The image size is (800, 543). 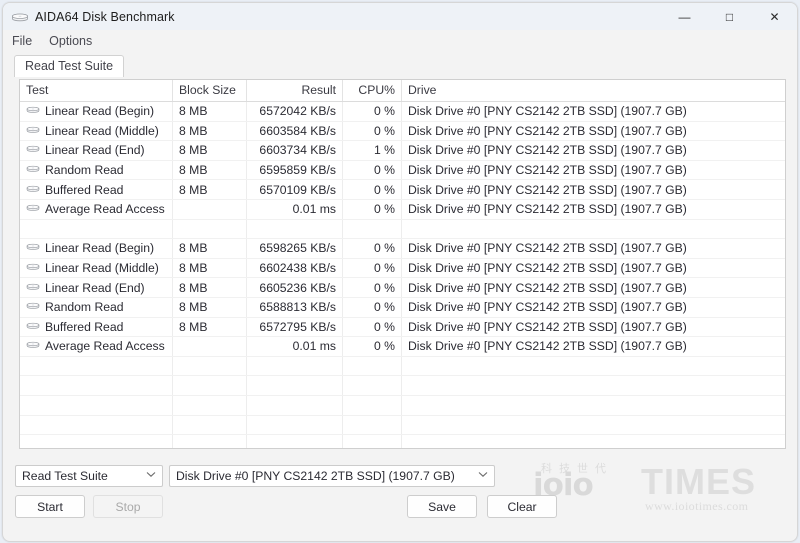 What do you see at coordinates (22, 41) in the screenshot?
I see `menu-item-file: File` at bounding box center [22, 41].